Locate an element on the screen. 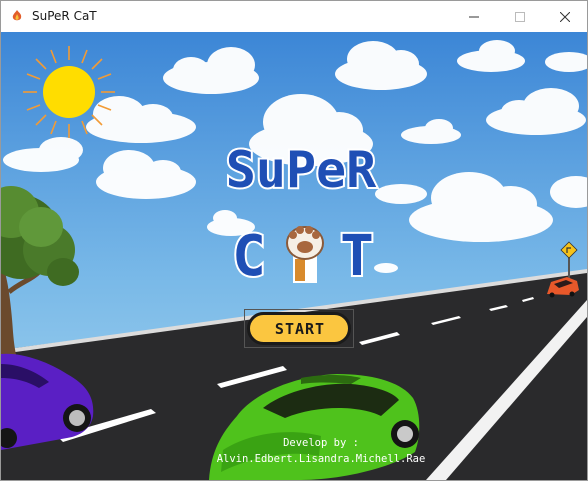  logo-line2-right: T is located at coordinates (357, 256).